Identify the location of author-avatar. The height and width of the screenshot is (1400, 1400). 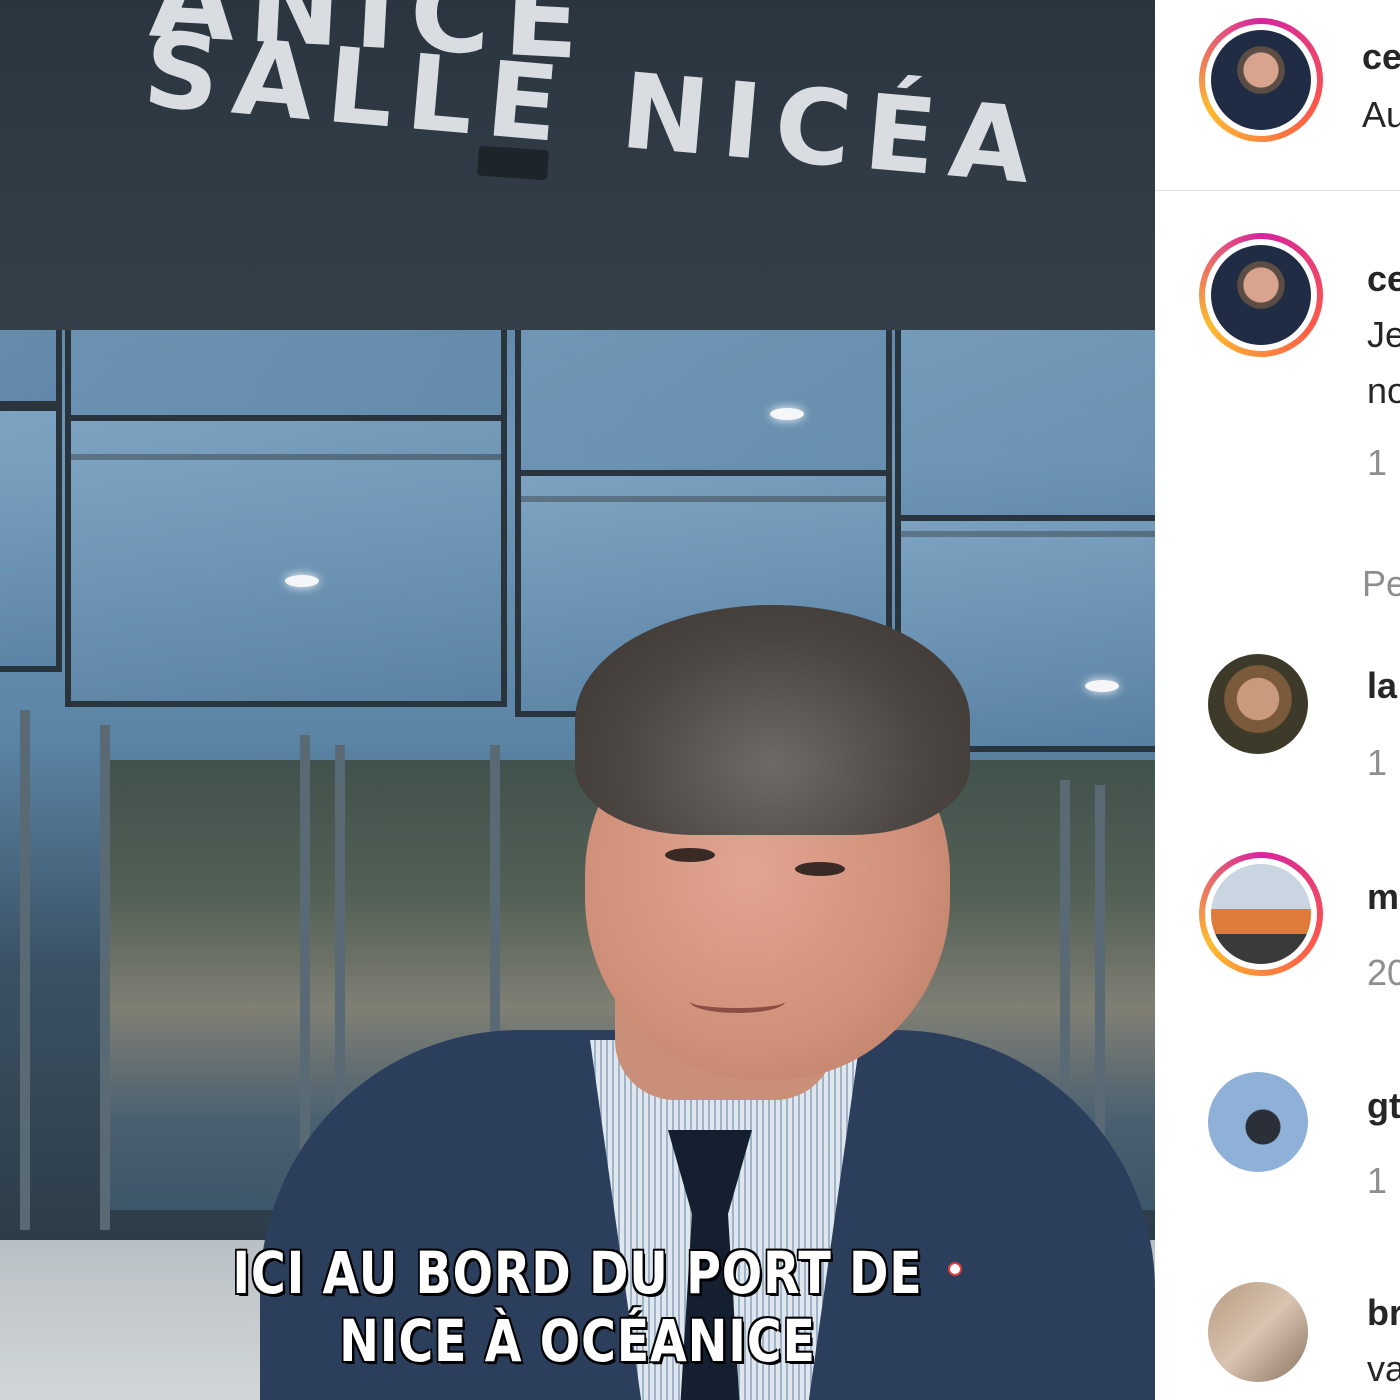
(1261, 80).